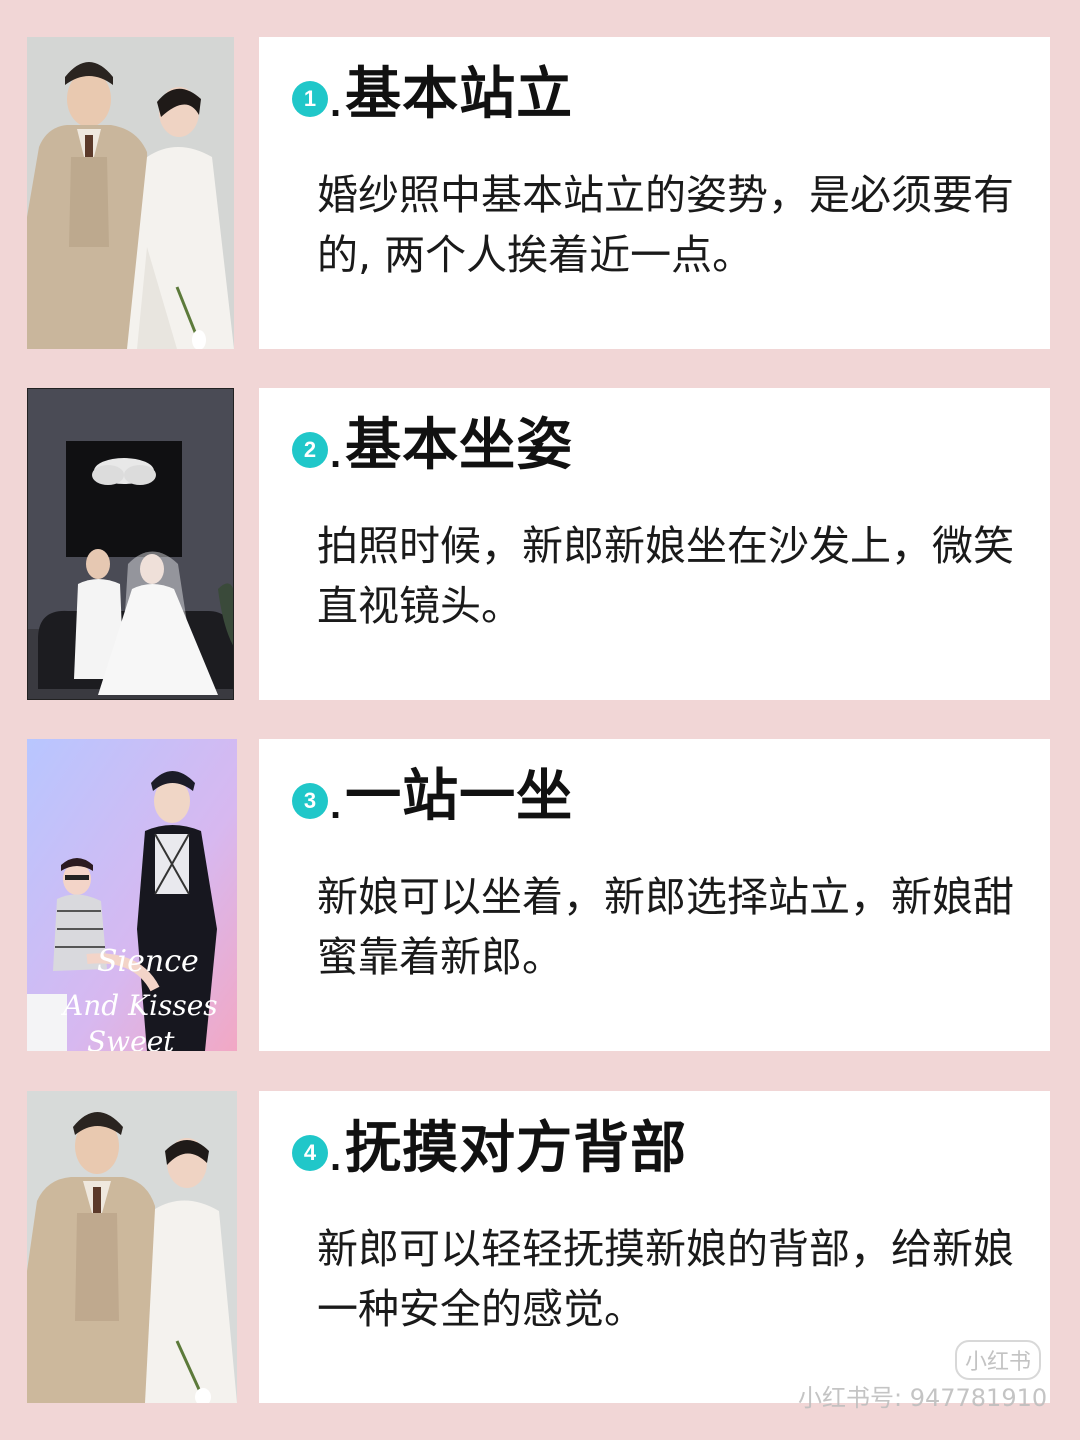 Image resolution: width=1080 pixels, height=1440 pixels. Describe the element at coordinates (489, 1149) in the screenshot. I see `pose-heading: 4 . 抚摸对方背部` at that location.